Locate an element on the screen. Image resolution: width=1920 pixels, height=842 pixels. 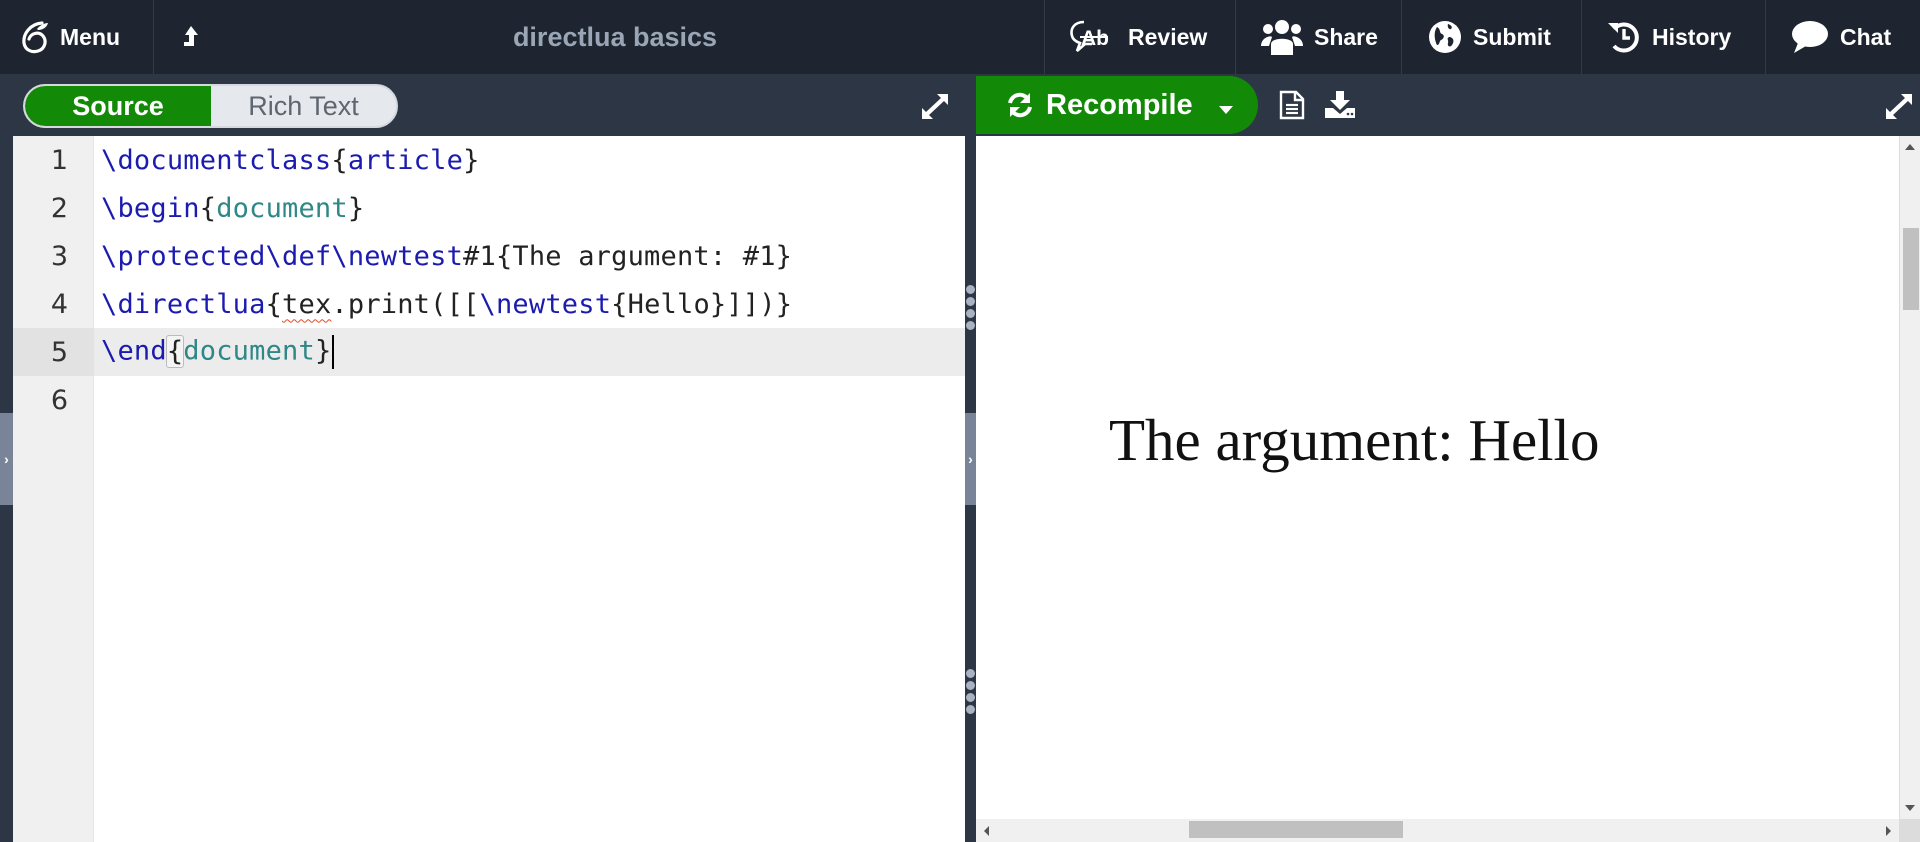
rich-text-mode-button: Rich Text is located at coordinates (303, 106).